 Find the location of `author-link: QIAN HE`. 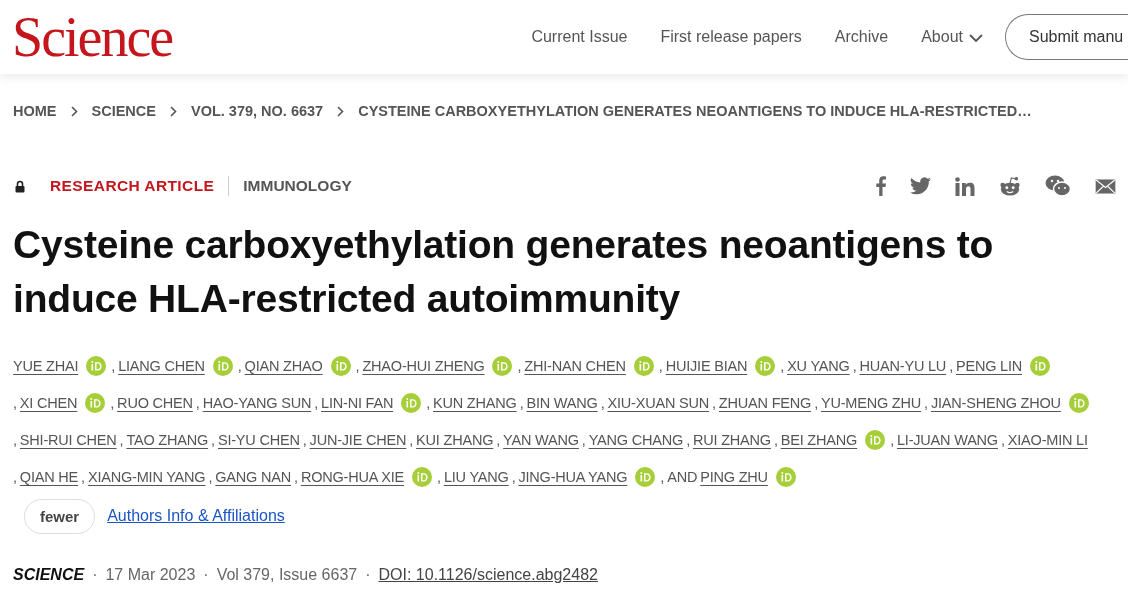

author-link: QIAN HE is located at coordinates (49, 477).